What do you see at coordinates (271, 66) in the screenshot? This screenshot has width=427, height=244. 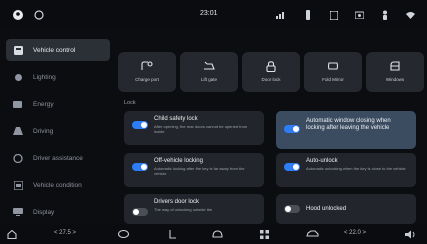 I see `lock-icon` at bounding box center [271, 66].